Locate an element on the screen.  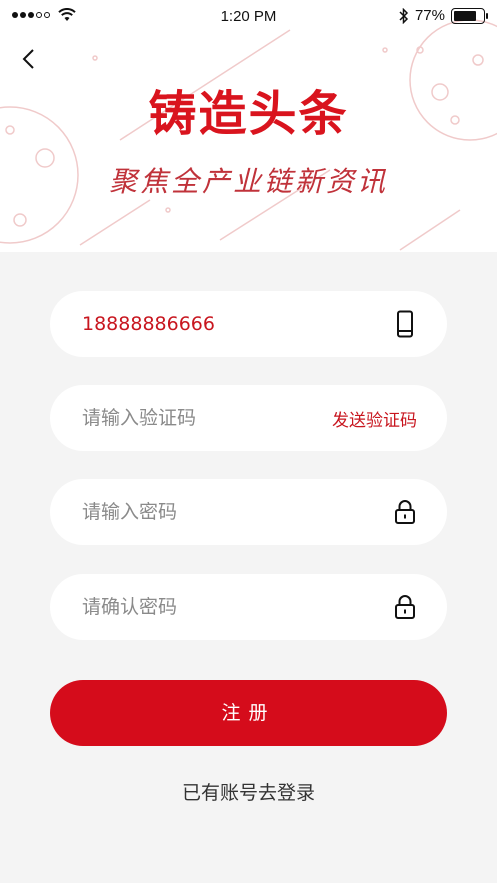
confirm-password-field is located at coordinates (248, 607).